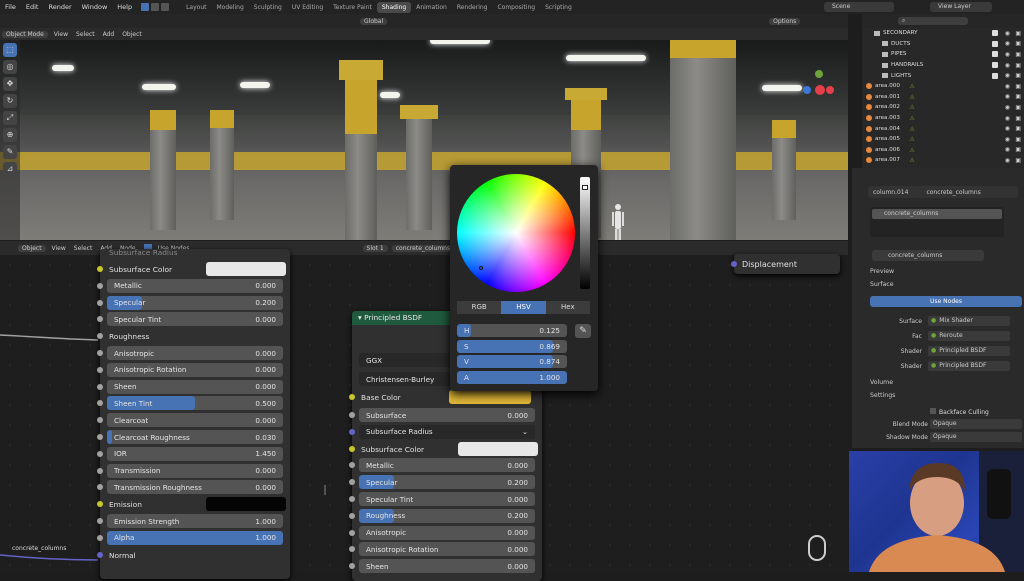  I want to click on section-preview: Preview, so click(882, 271).